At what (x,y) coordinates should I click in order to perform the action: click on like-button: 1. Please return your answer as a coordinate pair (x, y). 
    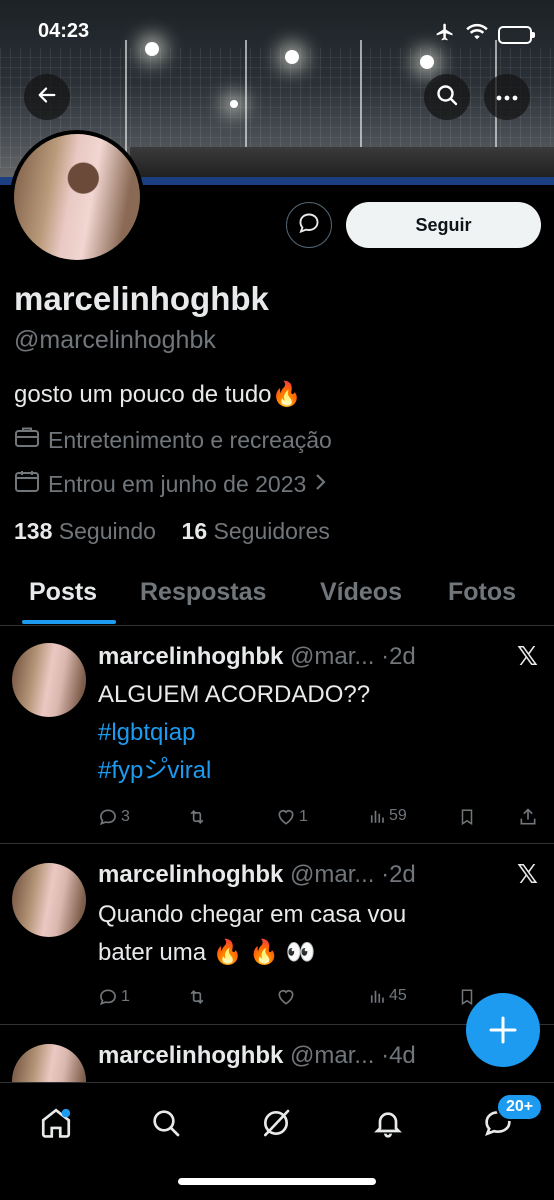
    Looking at the image, I should click on (292, 817).